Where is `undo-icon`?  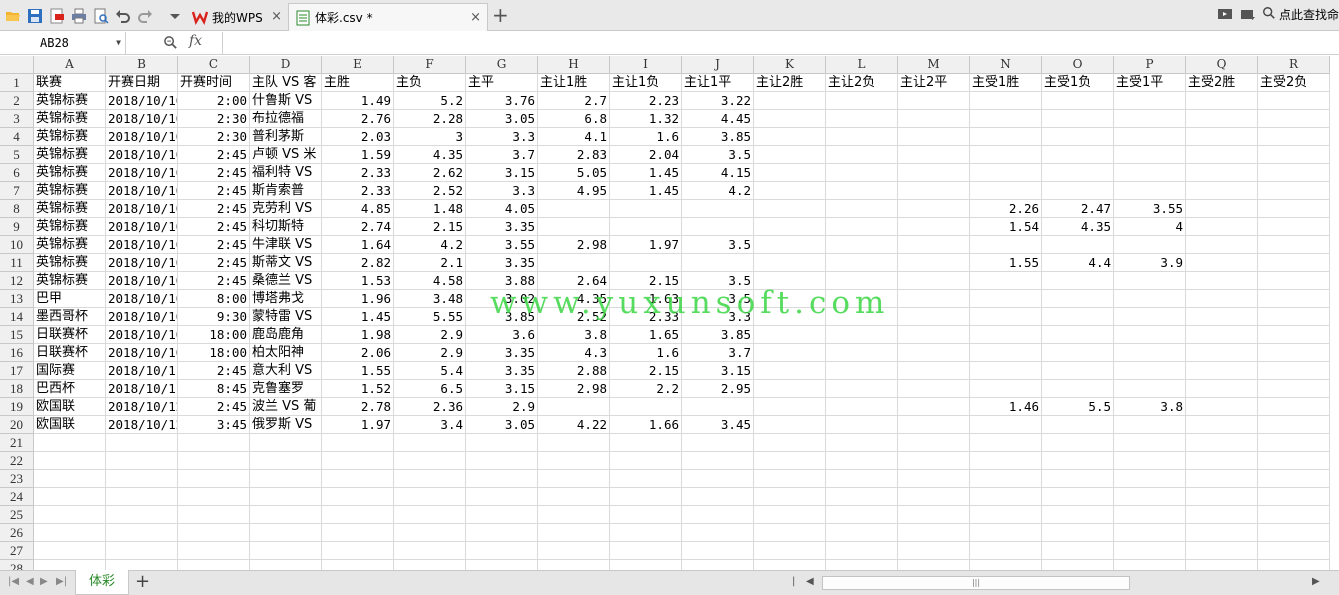
undo-icon is located at coordinates (123, 16).